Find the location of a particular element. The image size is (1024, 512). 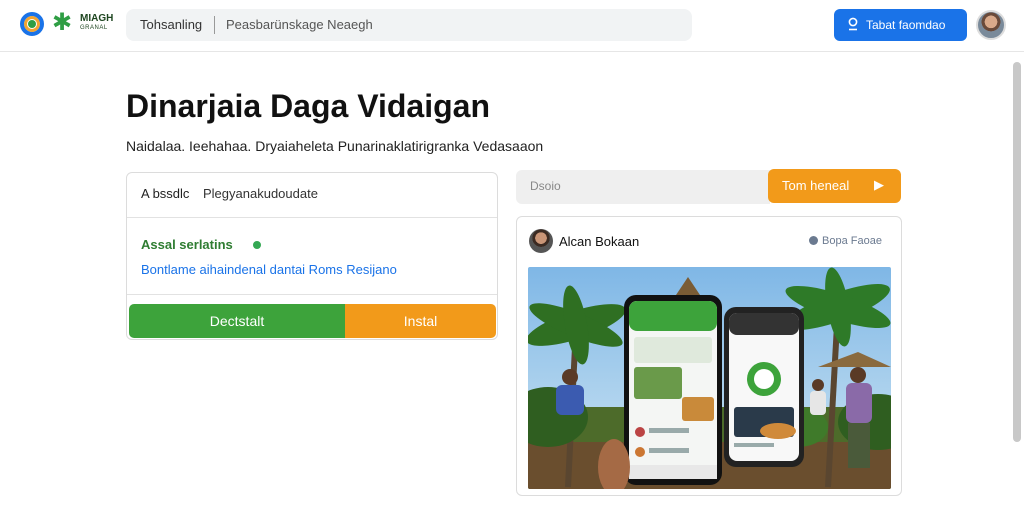

search-input: Peasbarünskage Neaegh is located at coordinates (299, 24).